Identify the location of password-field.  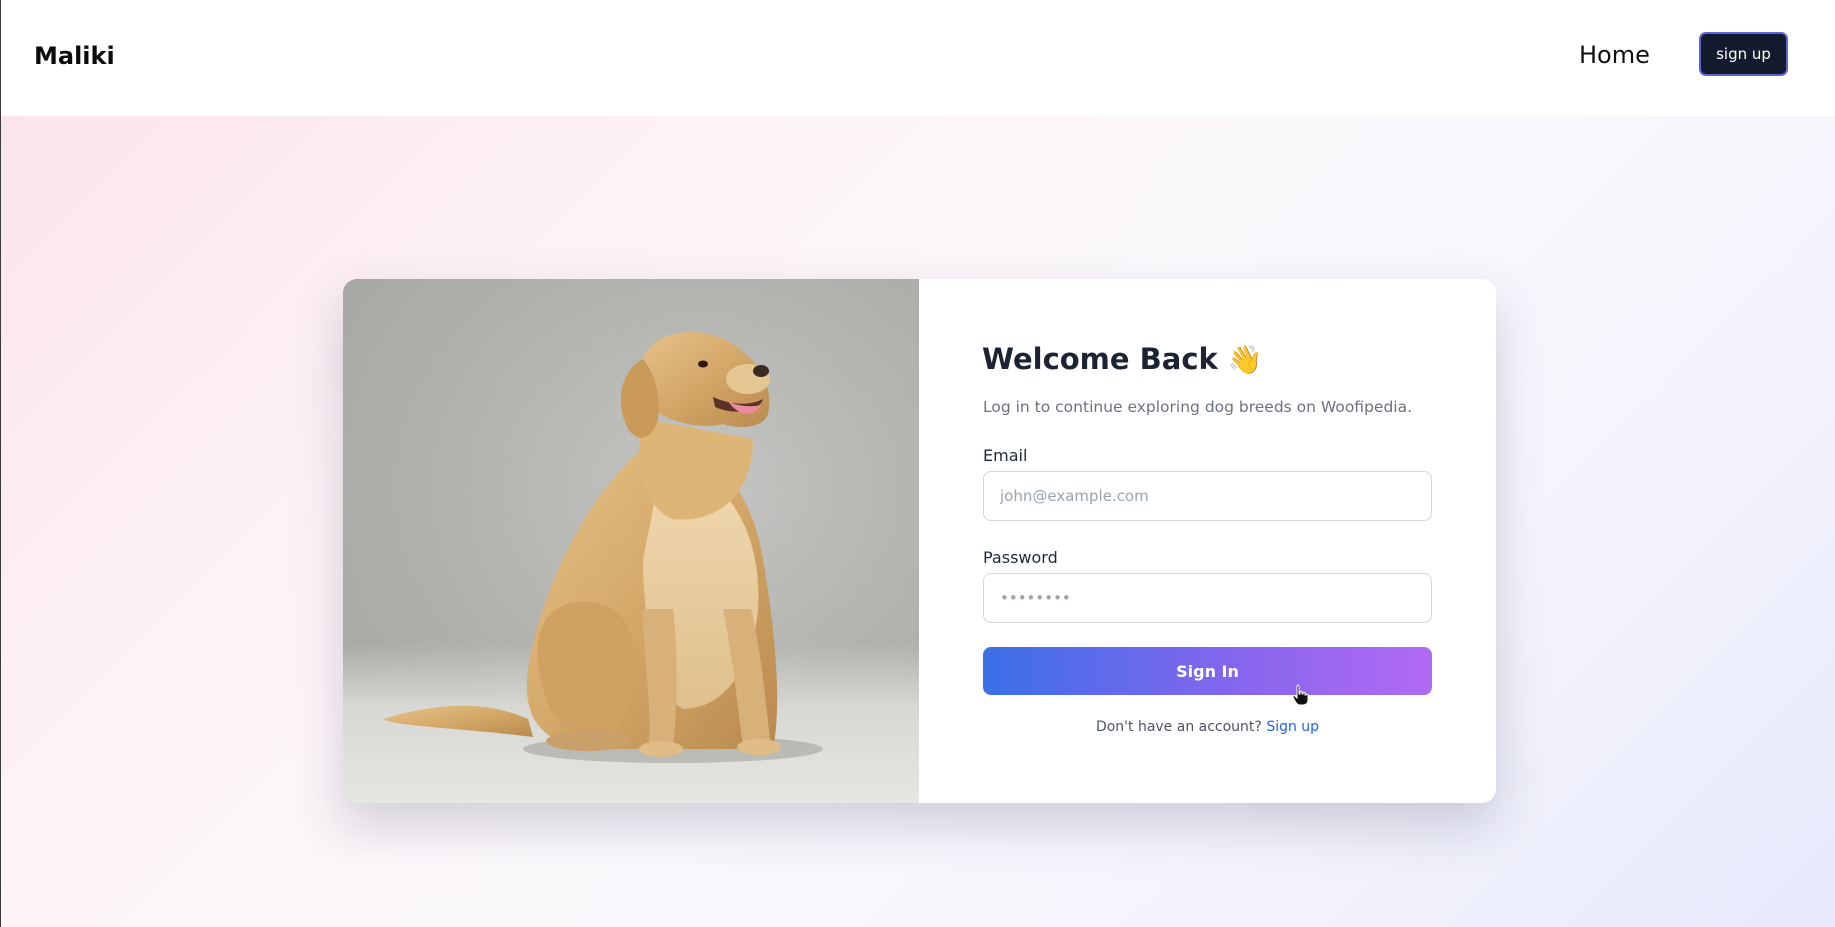
(1207, 598).